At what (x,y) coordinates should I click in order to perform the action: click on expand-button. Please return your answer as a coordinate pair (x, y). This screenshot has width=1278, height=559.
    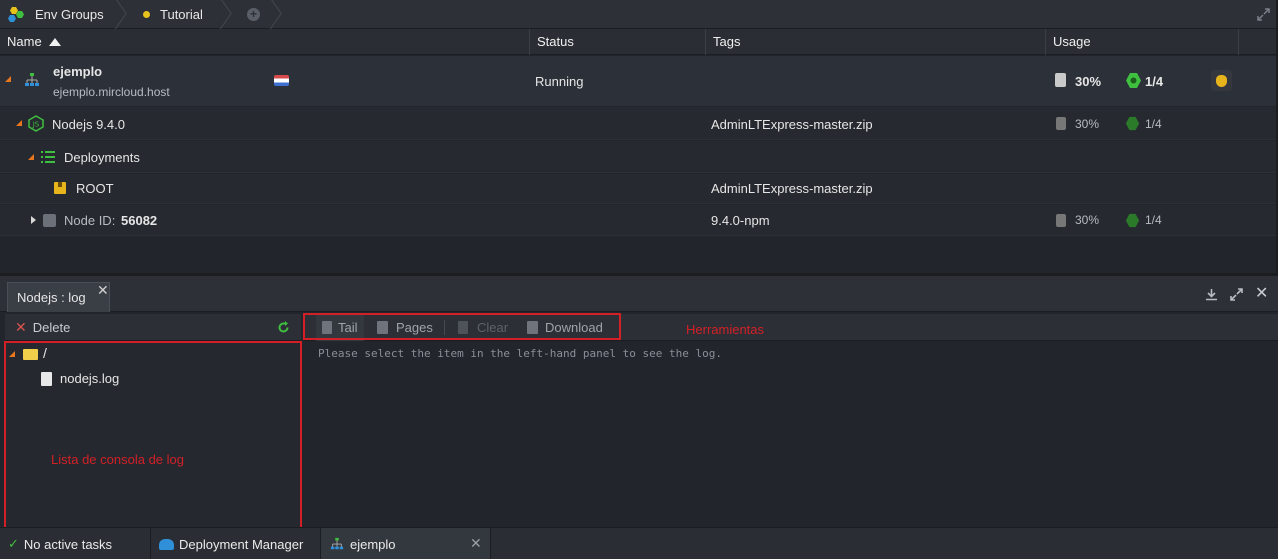
    Looking at the image, I should click on (1263, 14).